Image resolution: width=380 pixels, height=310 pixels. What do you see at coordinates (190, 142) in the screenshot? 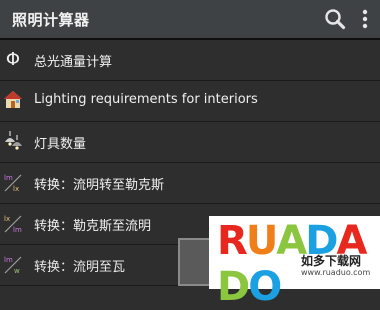
I see `list-item-luminaire-count: 灯具数量` at bounding box center [190, 142].